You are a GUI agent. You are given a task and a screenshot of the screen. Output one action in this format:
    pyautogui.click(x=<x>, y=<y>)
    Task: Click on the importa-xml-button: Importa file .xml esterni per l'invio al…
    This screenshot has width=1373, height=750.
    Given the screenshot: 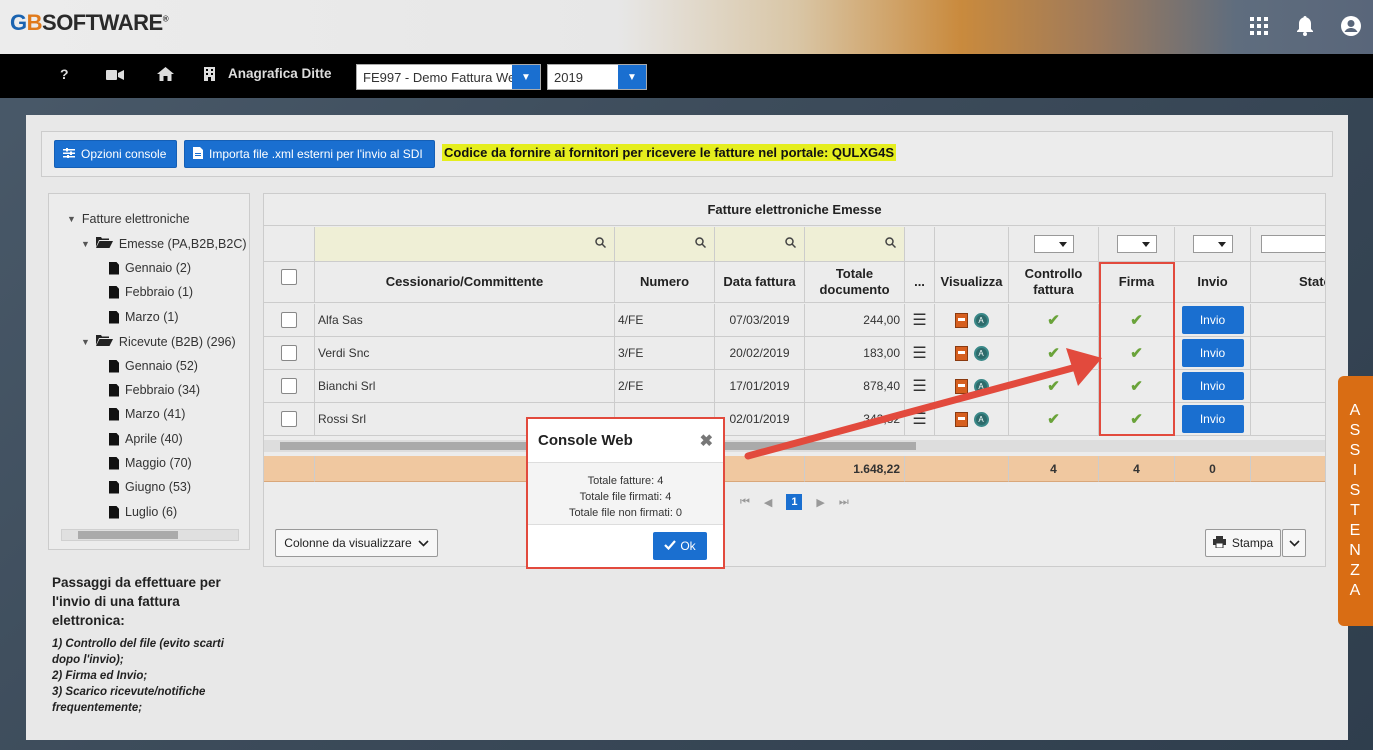 What is the action you would take?
    pyautogui.click(x=309, y=154)
    